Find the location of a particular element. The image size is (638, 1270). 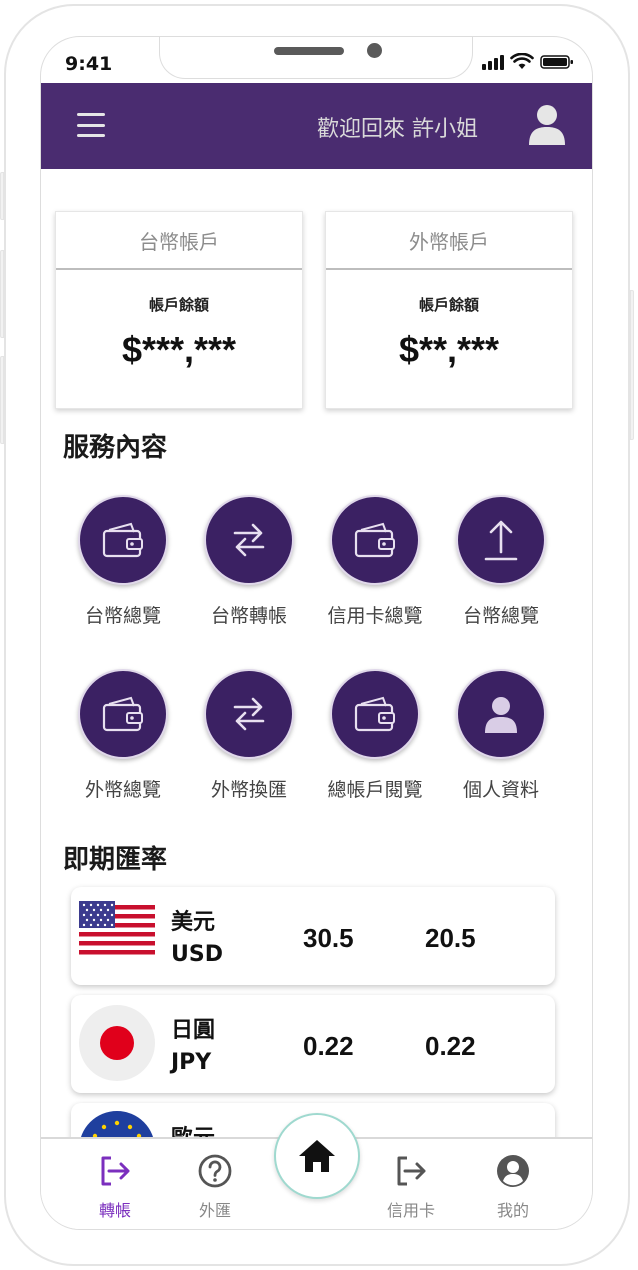

rate-row-usd: 美元 USD 30.5 20.5 is located at coordinates (313, 936).